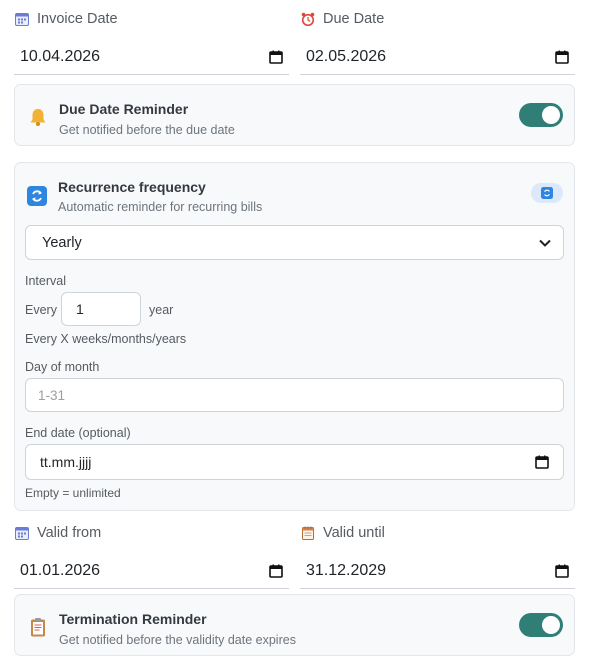 This screenshot has height=662, width=589. Describe the element at coordinates (437, 571) in the screenshot. I see `valid-until-input: 31.12.2029` at that location.